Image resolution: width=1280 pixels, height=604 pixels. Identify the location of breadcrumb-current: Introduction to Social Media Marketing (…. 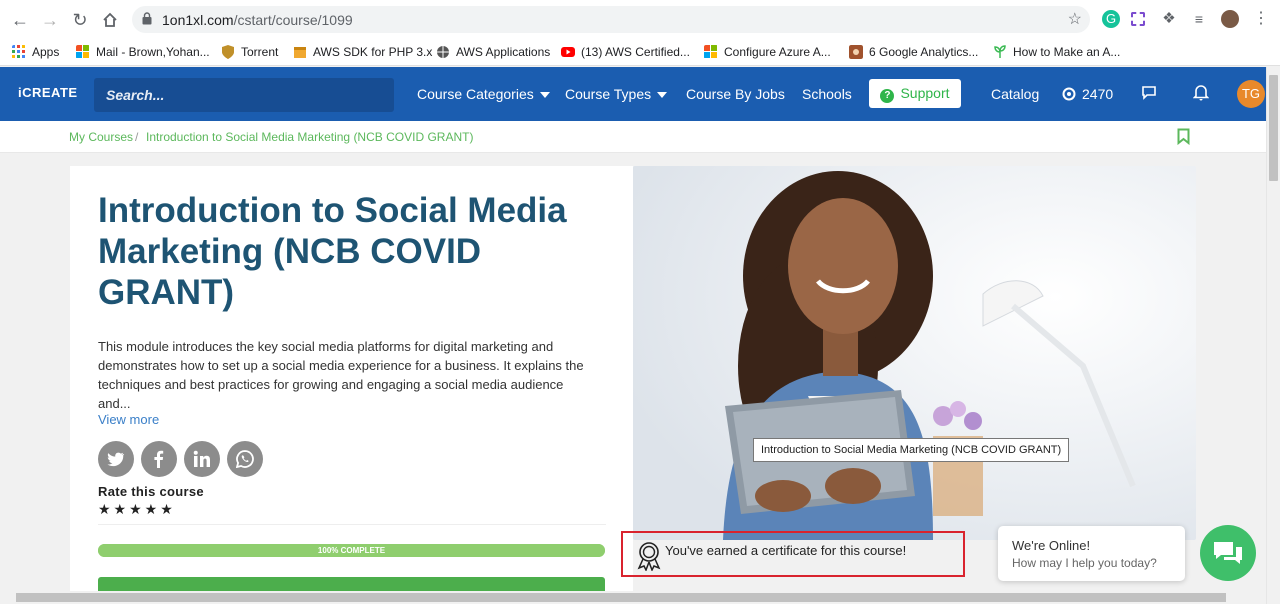
(309, 137).